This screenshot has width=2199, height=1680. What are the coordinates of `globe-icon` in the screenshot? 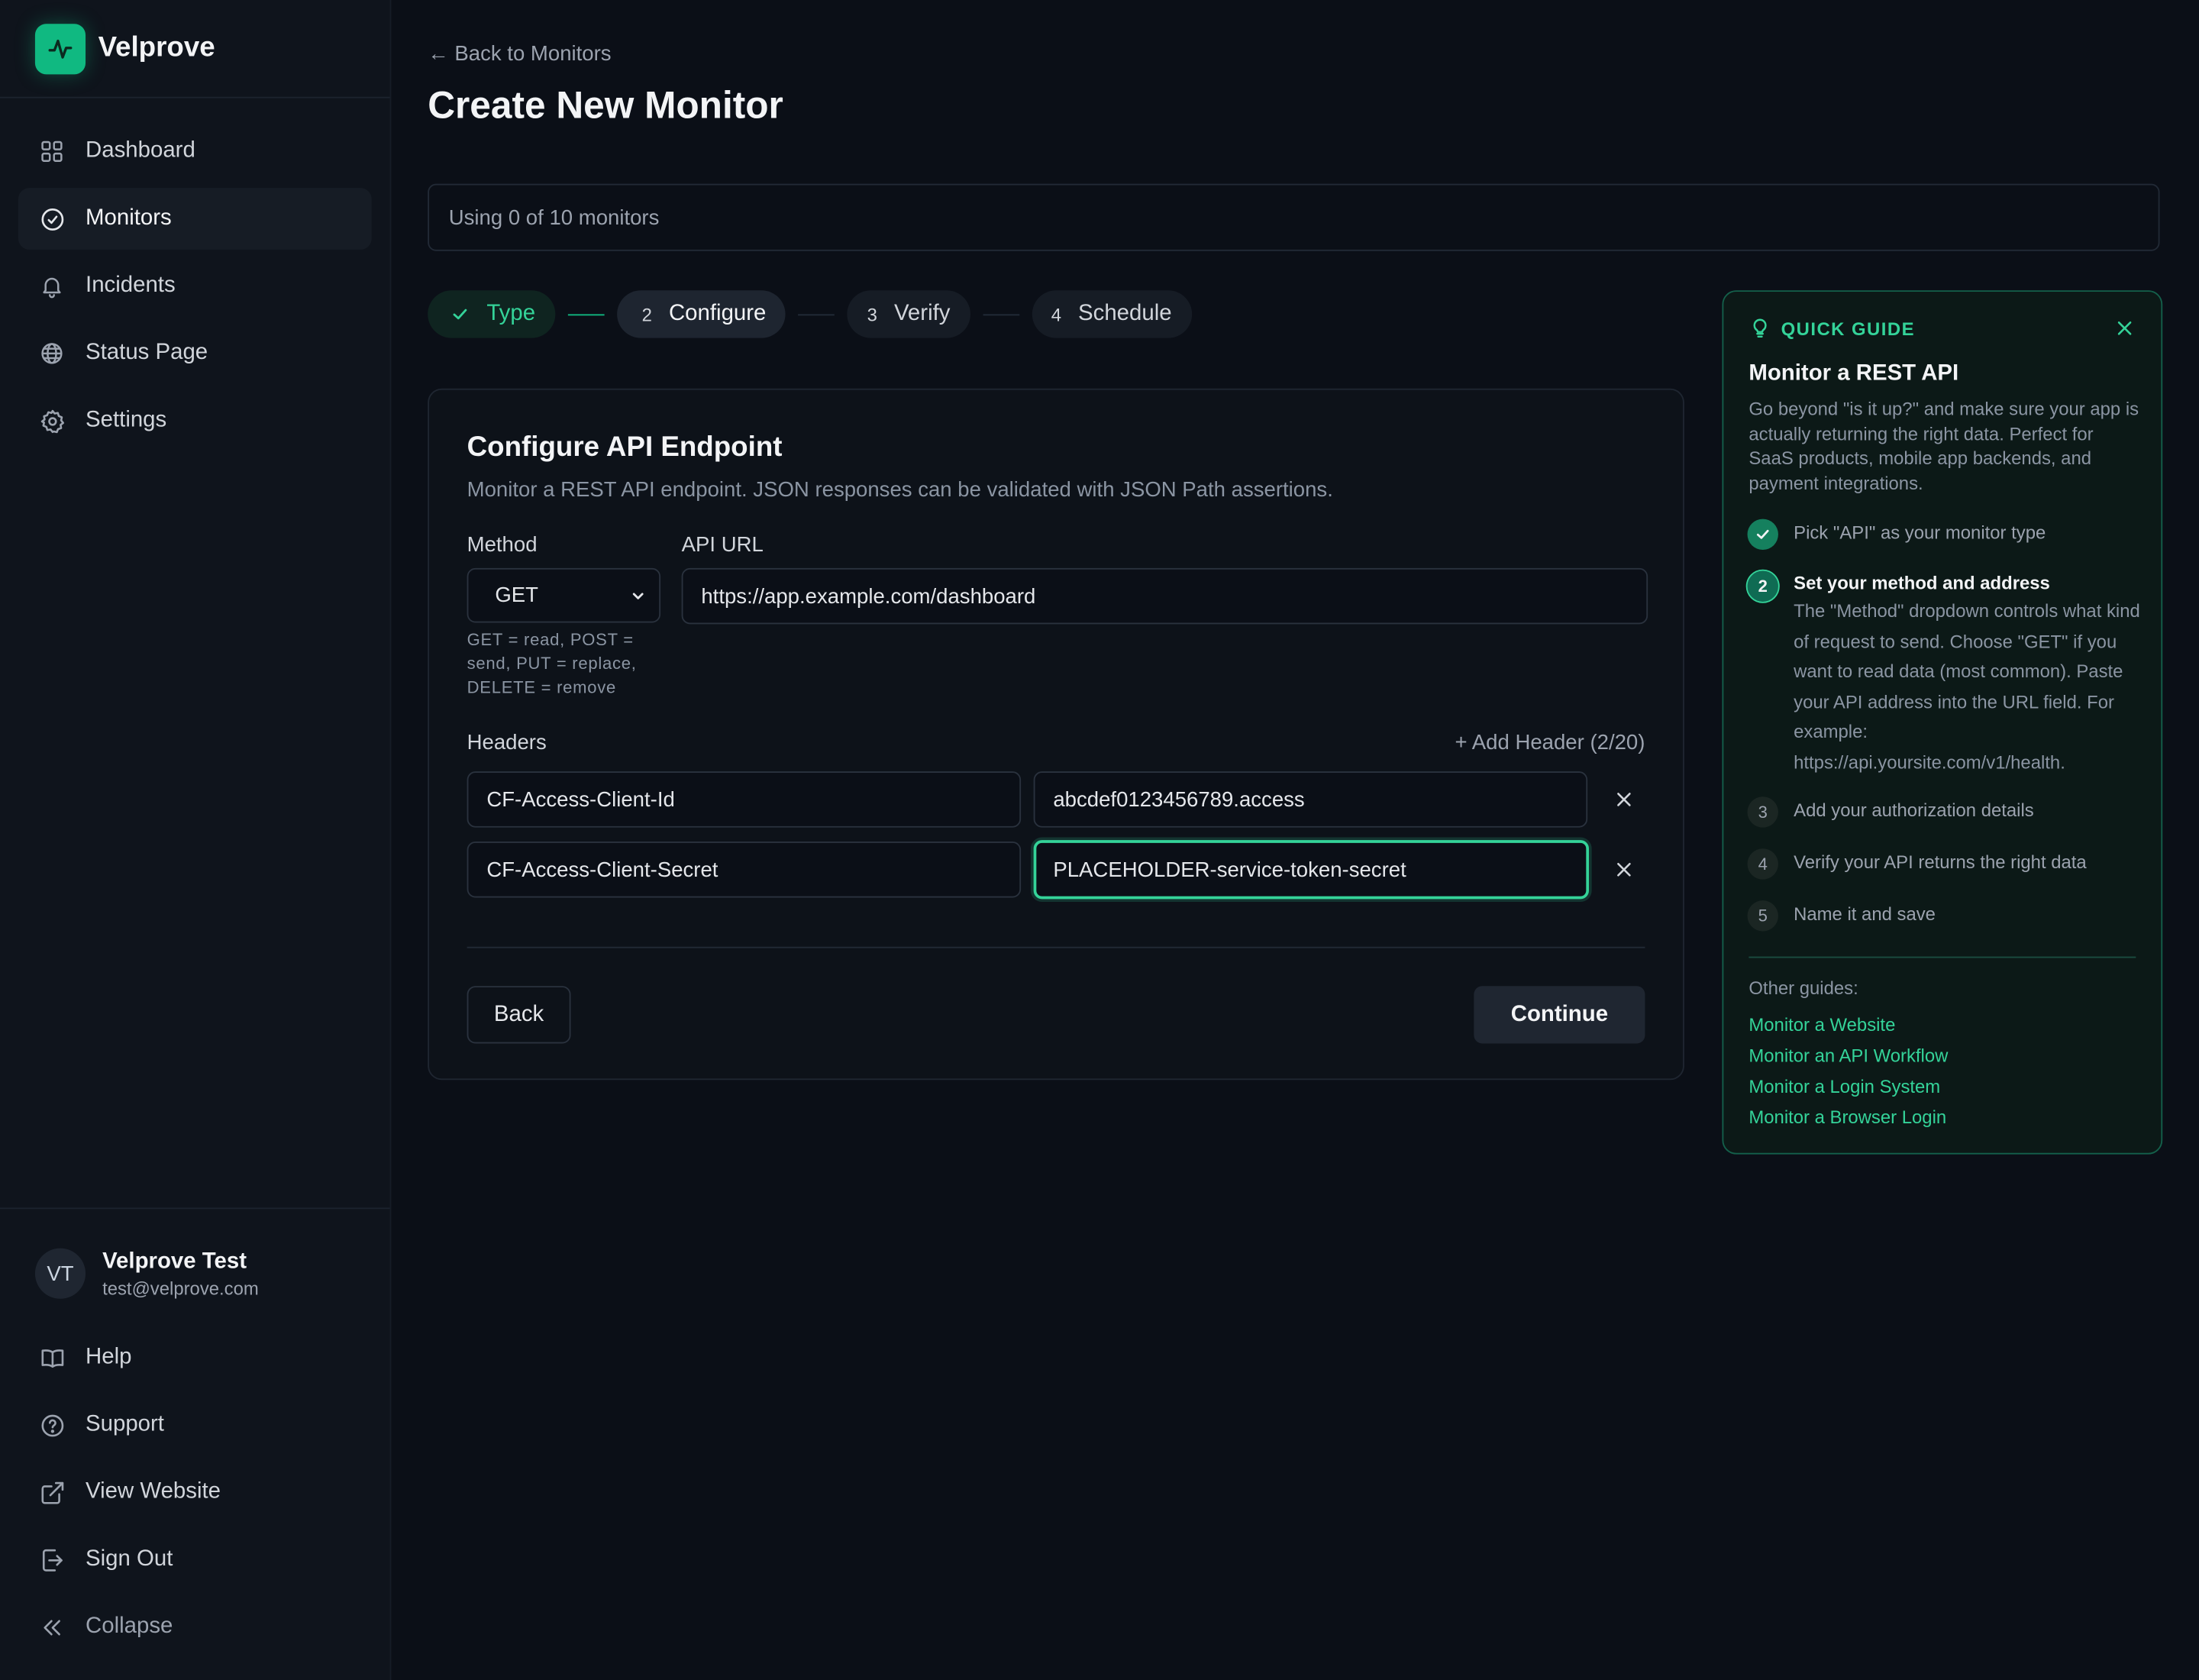 It's located at (52, 353).